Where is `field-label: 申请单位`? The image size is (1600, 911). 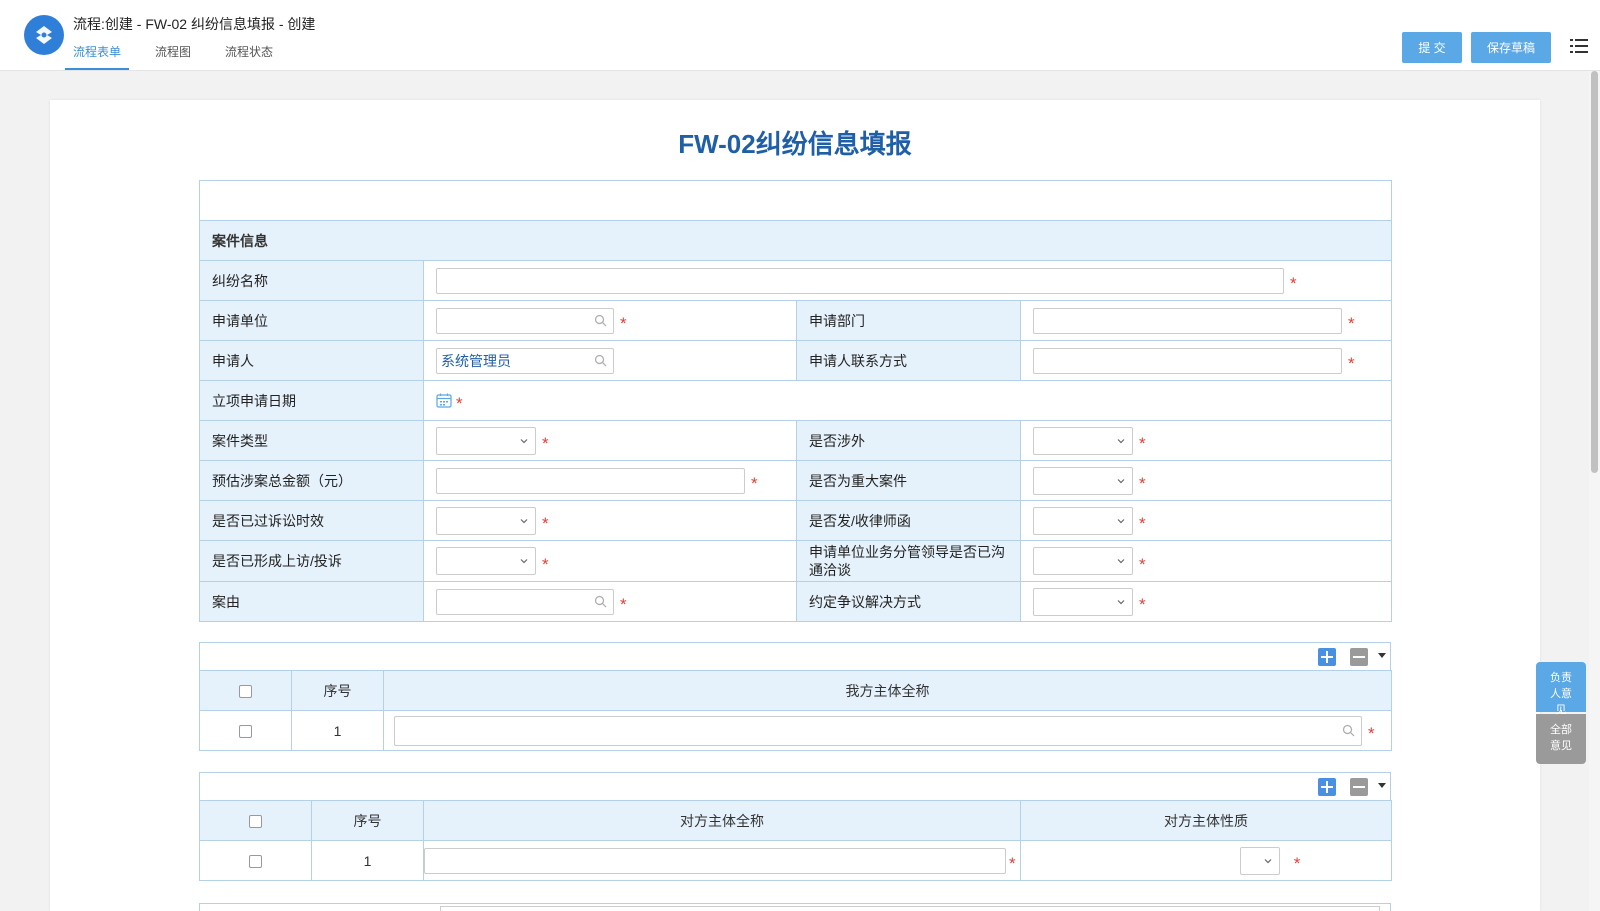
field-label: 申请单位 is located at coordinates (311, 320).